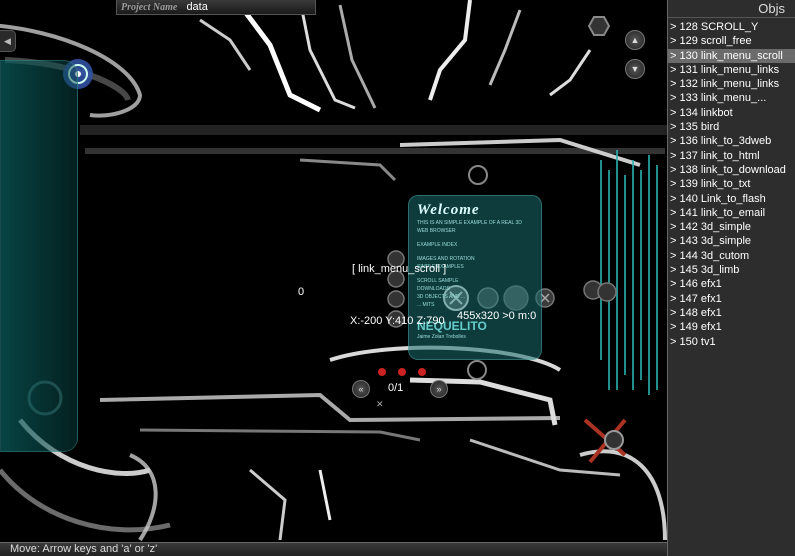  Describe the element at coordinates (469, 223) in the screenshot. I see `welcome-line: THIS IS AN SIMPLE EXAMPLE OF A REAL 3D` at that location.